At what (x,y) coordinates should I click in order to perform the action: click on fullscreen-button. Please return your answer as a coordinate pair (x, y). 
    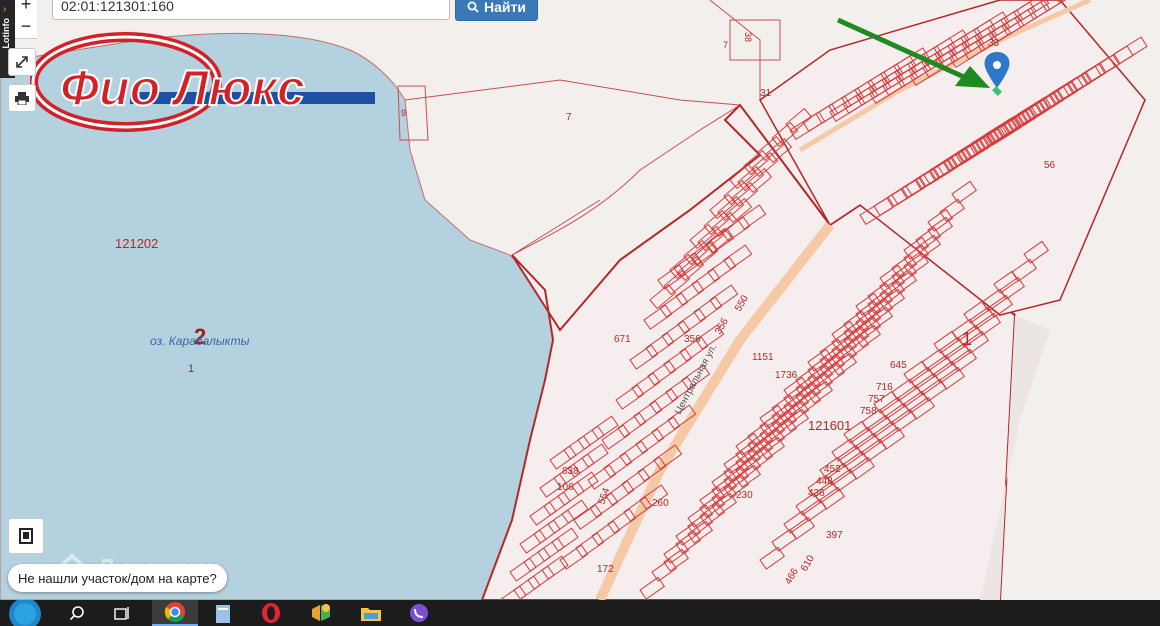
    Looking at the image, I should click on (22, 62).